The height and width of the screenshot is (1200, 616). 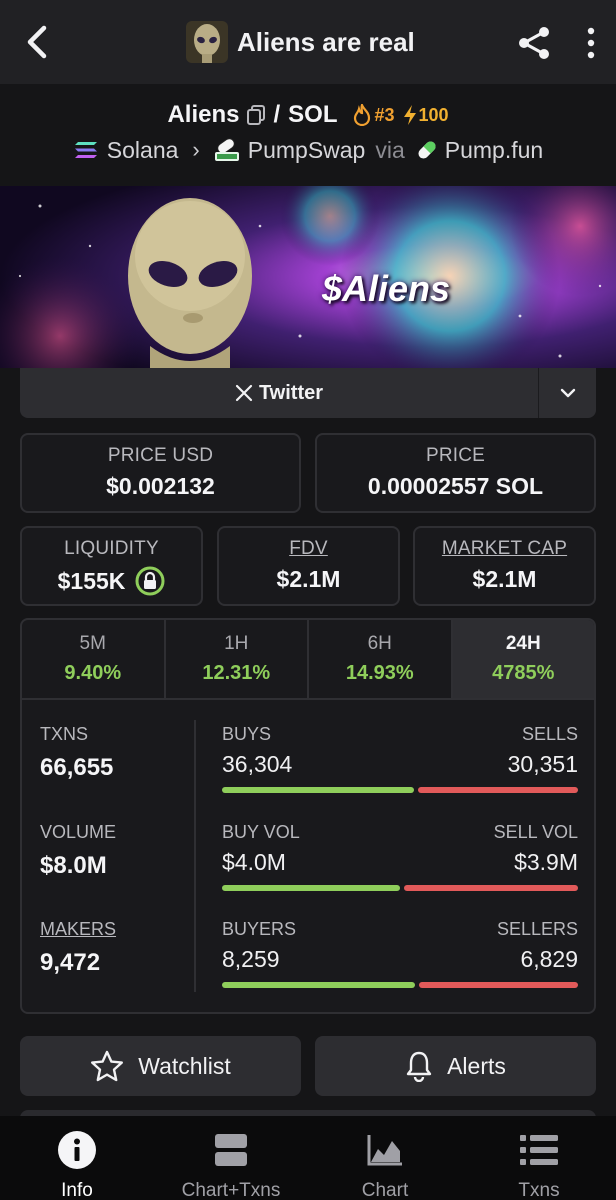 I want to click on more-links-dropdown, so click(x=567, y=393).